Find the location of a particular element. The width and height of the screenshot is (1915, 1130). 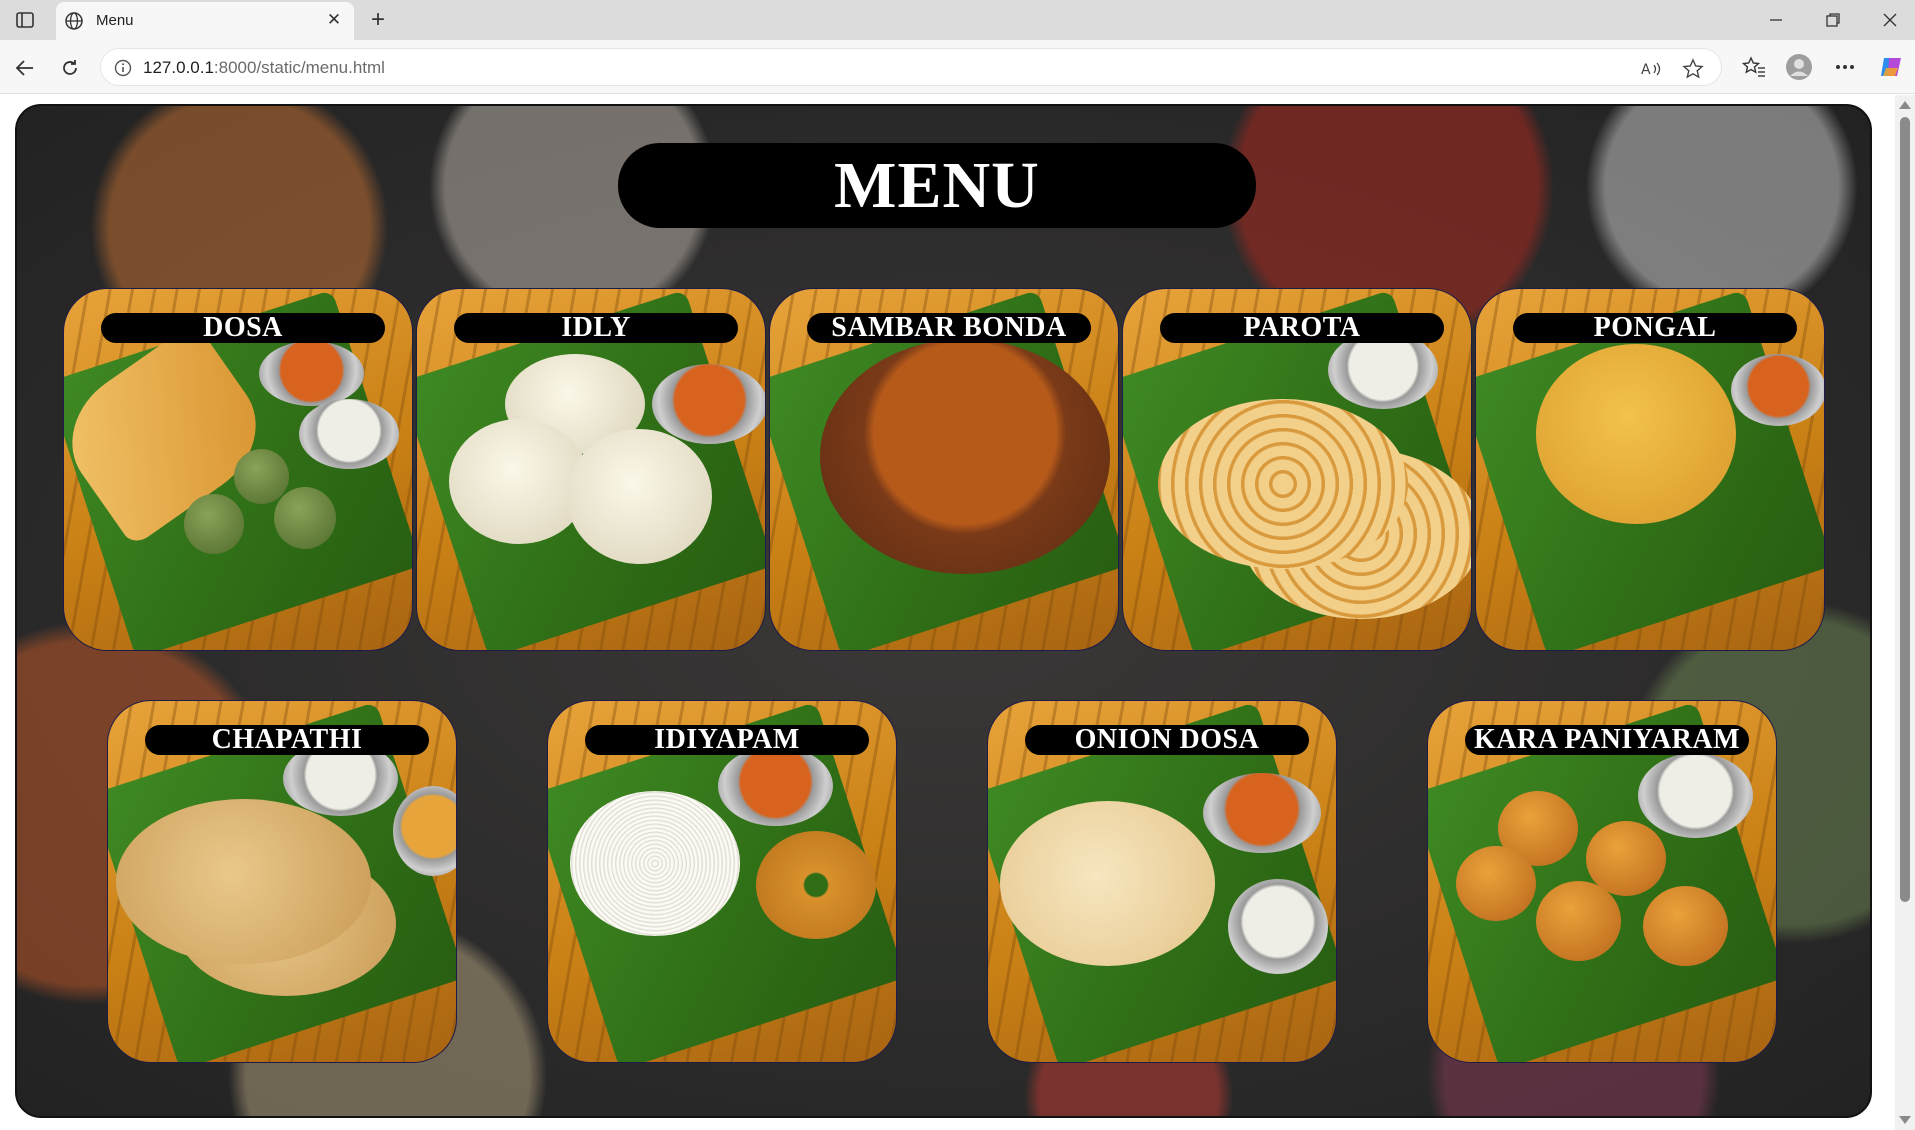

menu-card-pongal: PONGAL is located at coordinates (1650, 469).